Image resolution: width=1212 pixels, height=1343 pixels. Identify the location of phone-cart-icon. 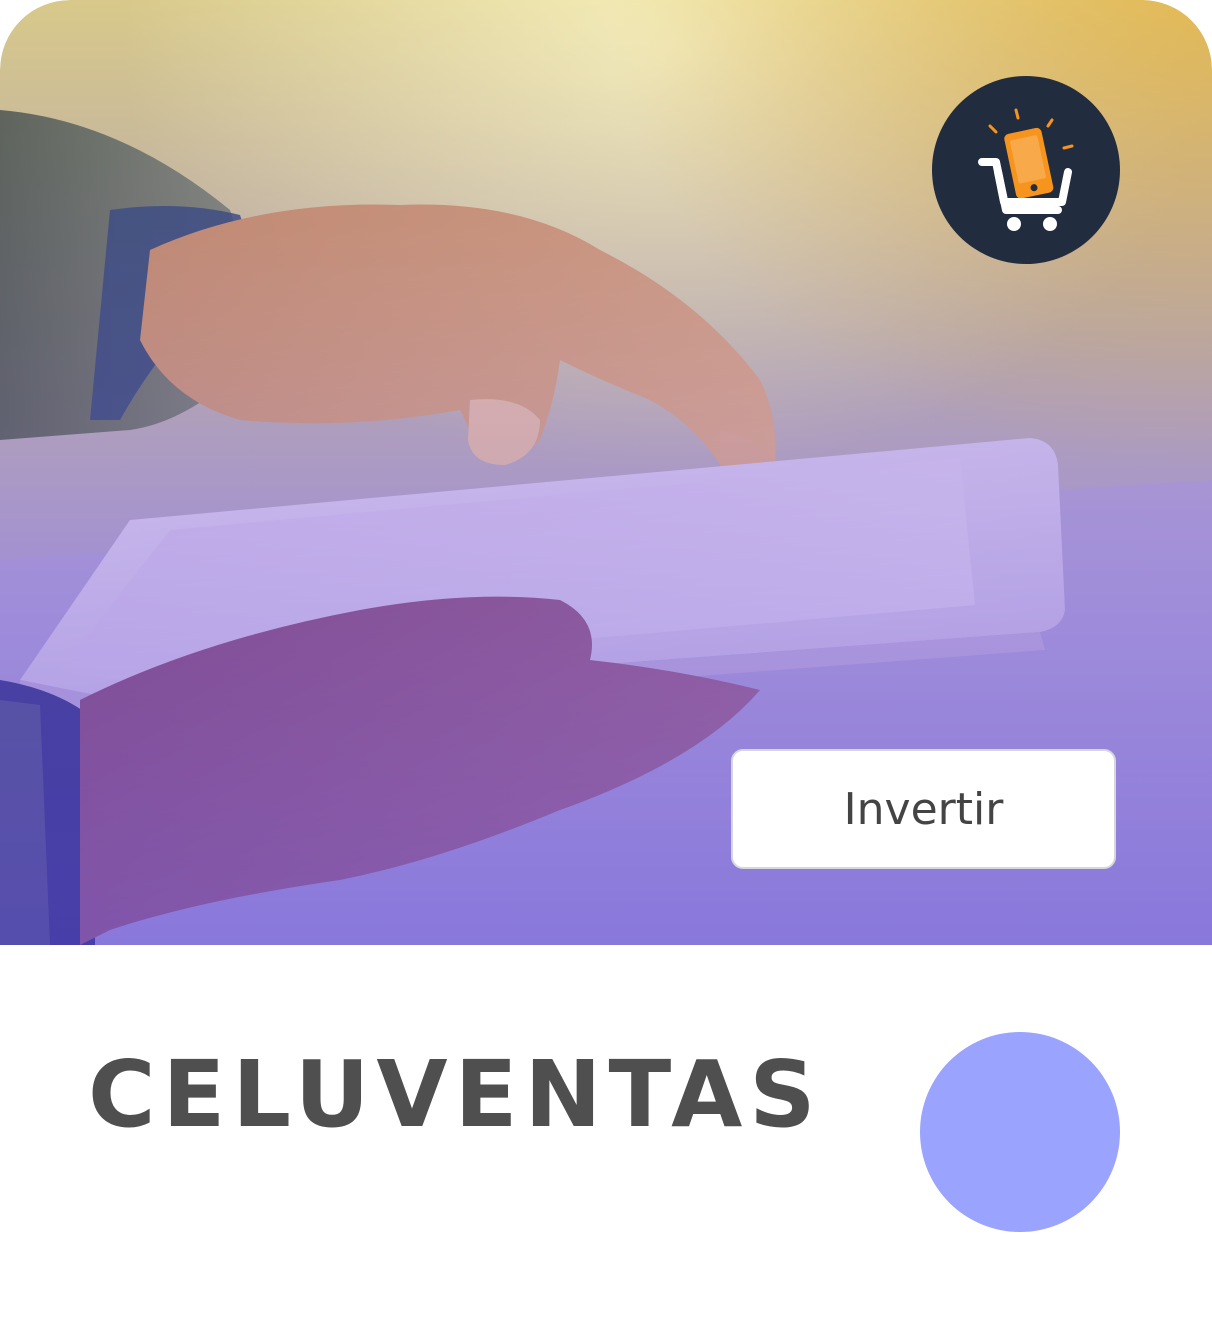
(1026, 169).